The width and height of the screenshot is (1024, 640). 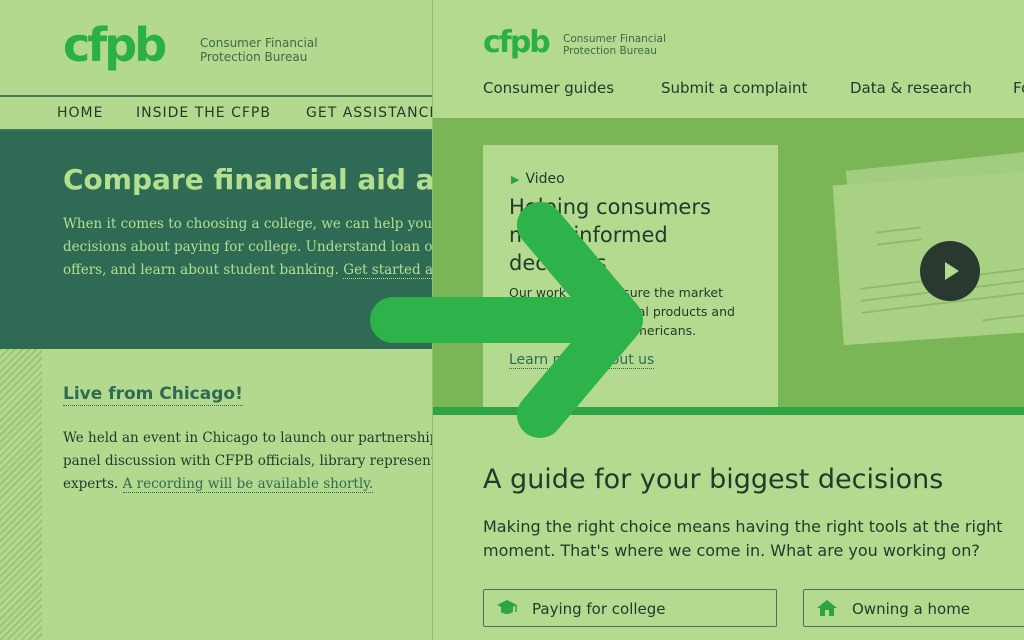 I want to click on house-icon, so click(x=827, y=608).